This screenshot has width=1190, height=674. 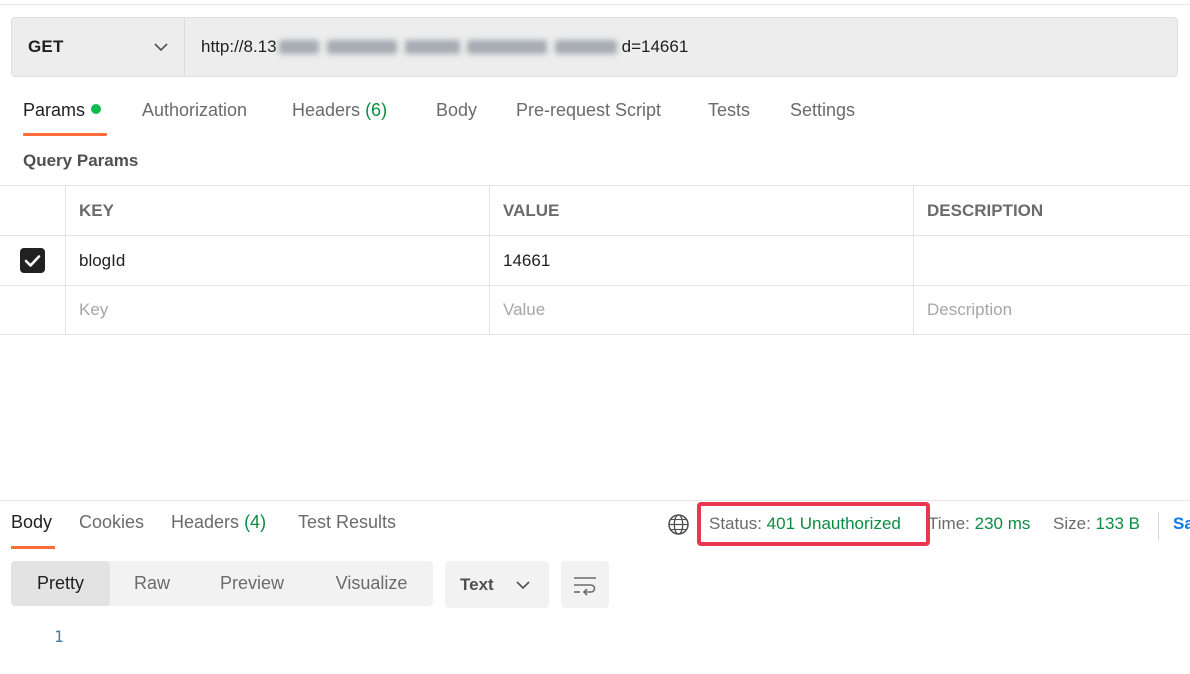 I want to click on status-label: Status:, so click(x=735, y=523).